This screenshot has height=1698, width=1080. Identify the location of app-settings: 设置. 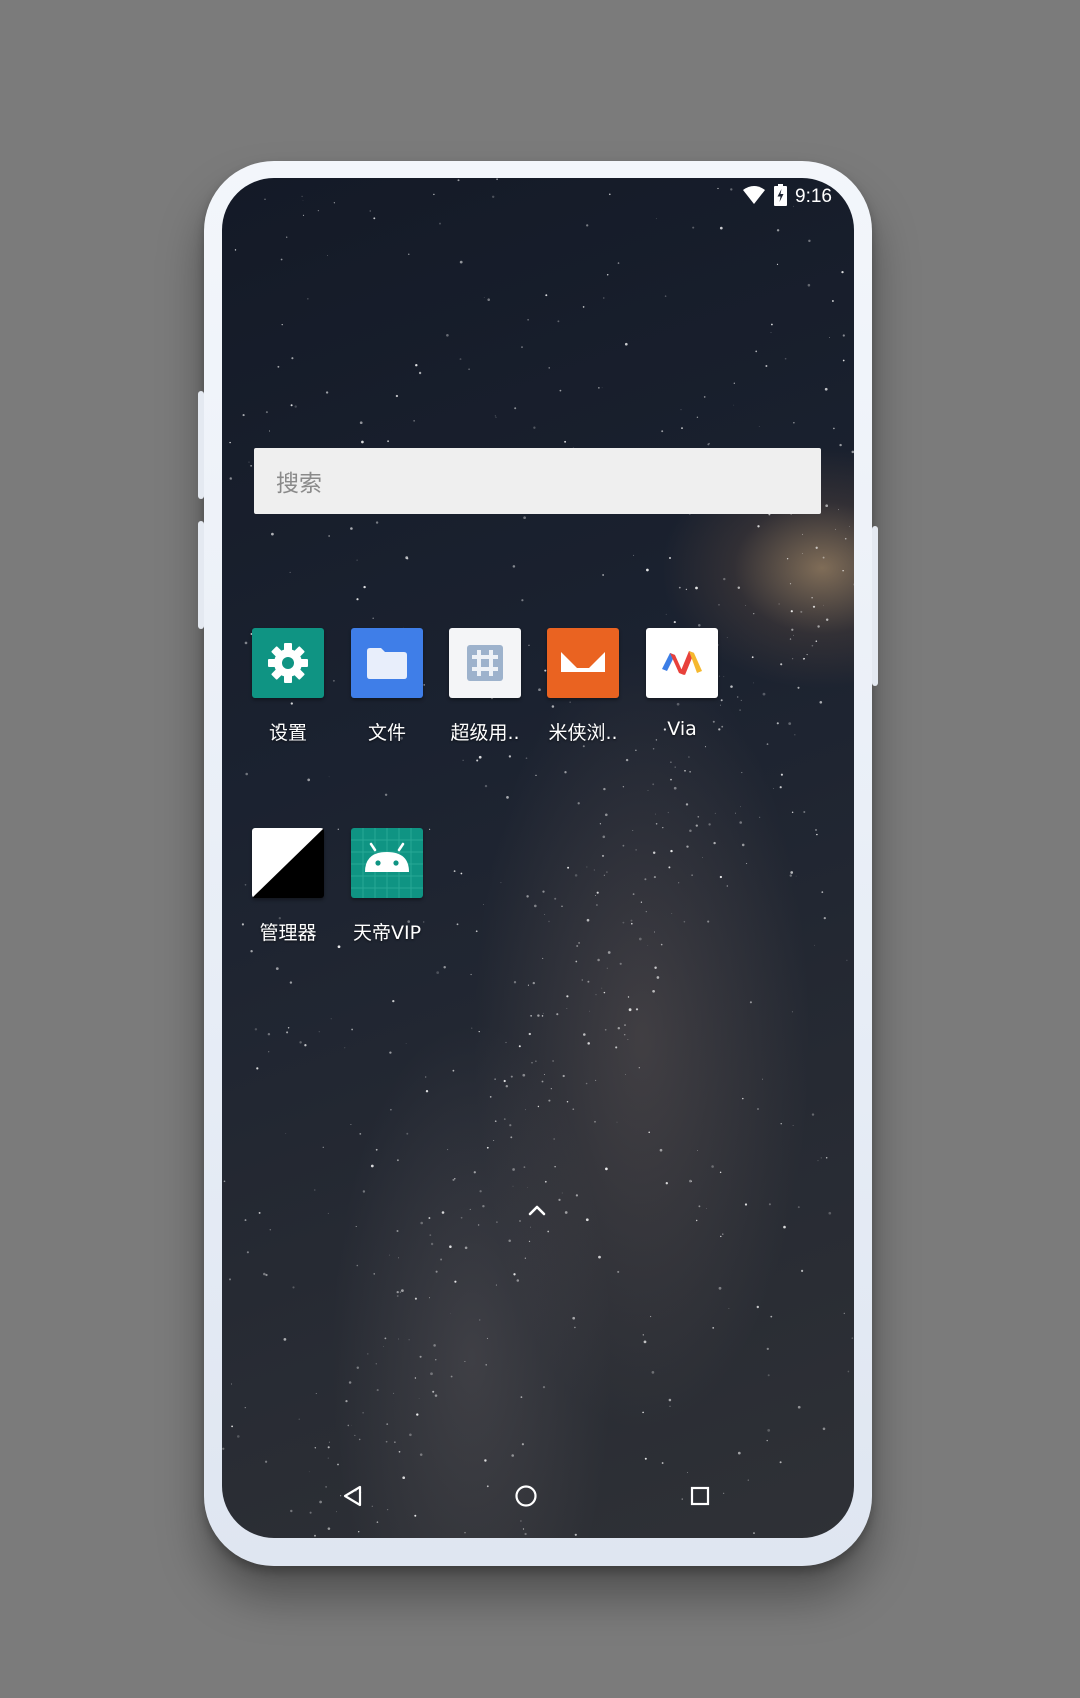
(288, 686).